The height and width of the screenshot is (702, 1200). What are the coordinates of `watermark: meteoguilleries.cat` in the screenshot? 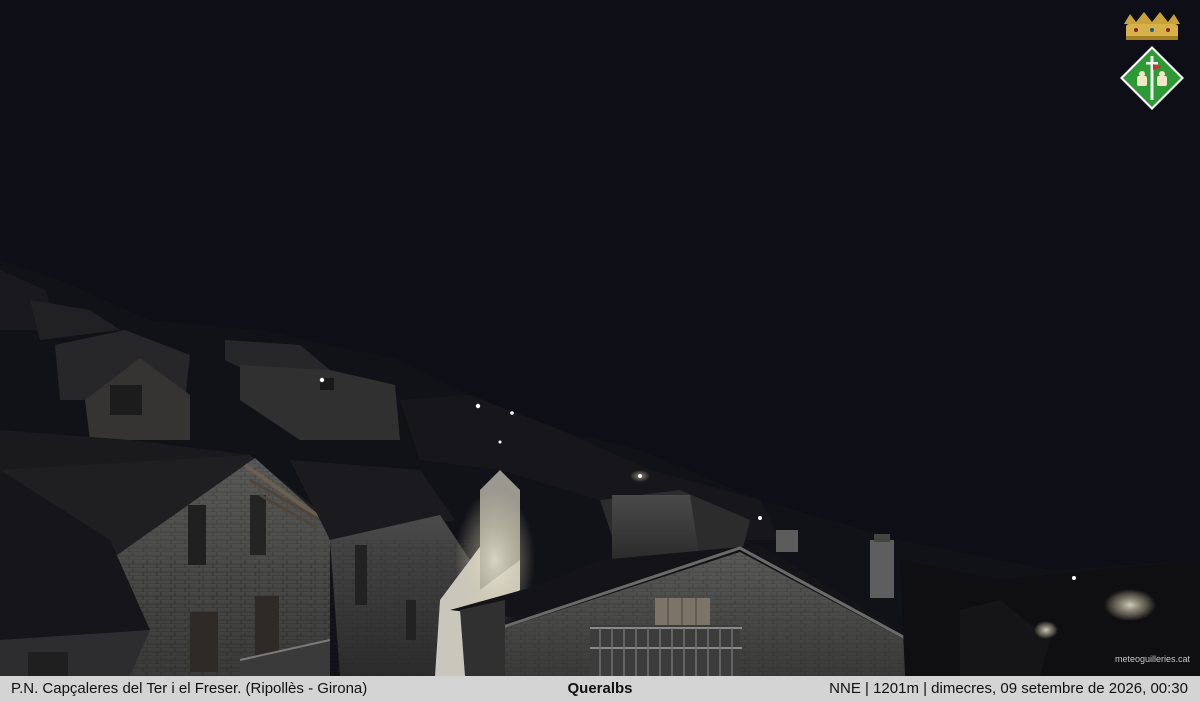 It's located at (1152, 659).